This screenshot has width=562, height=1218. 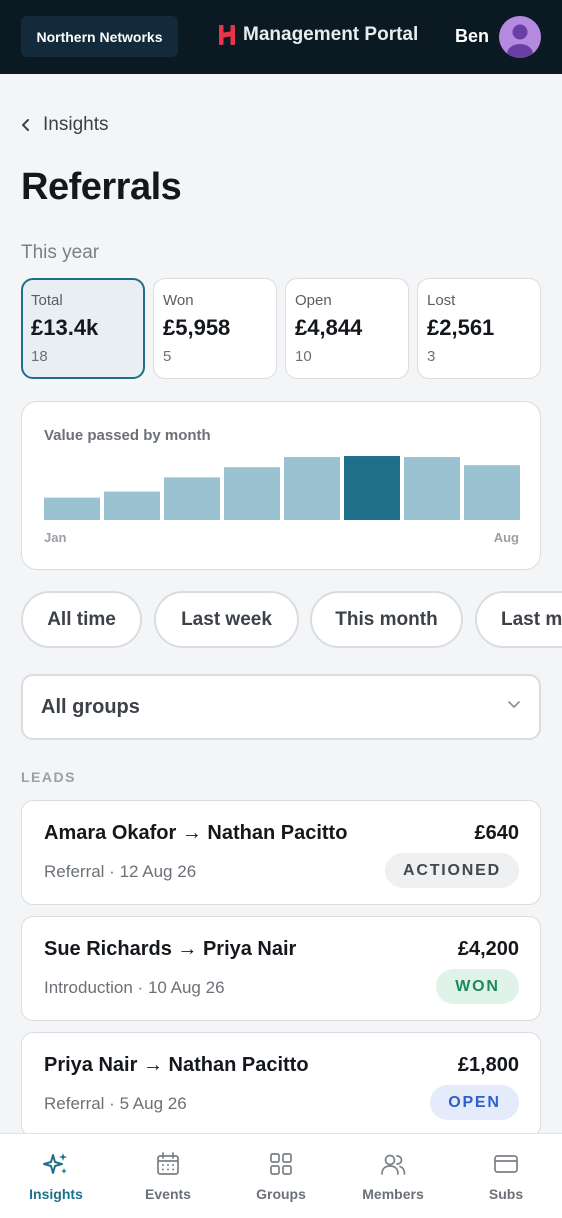 I want to click on chip-label: Last week, so click(x=226, y=619).